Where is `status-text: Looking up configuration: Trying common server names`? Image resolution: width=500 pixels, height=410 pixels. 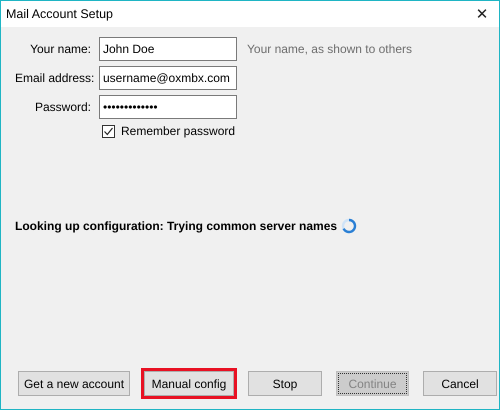 status-text: Looking up configuration: Trying common server names is located at coordinates (176, 226).